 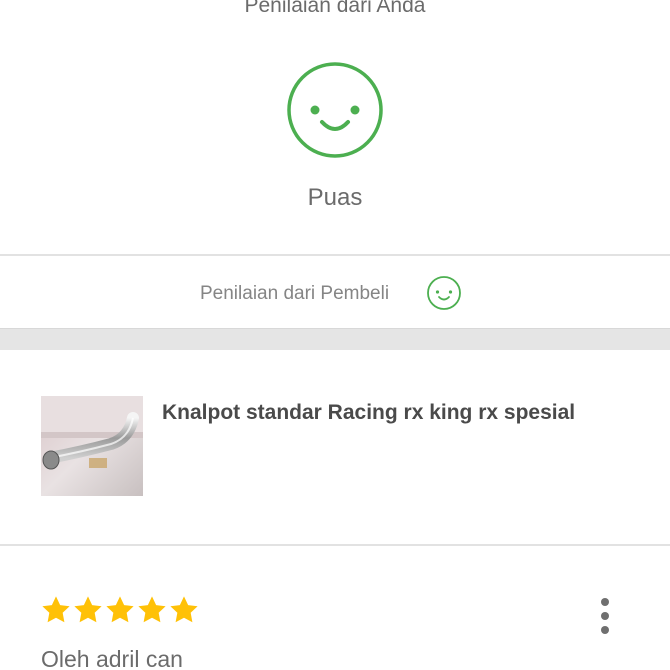 What do you see at coordinates (335, 197) in the screenshot?
I see `rating-value-label: Puas` at bounding box center [335, 197].